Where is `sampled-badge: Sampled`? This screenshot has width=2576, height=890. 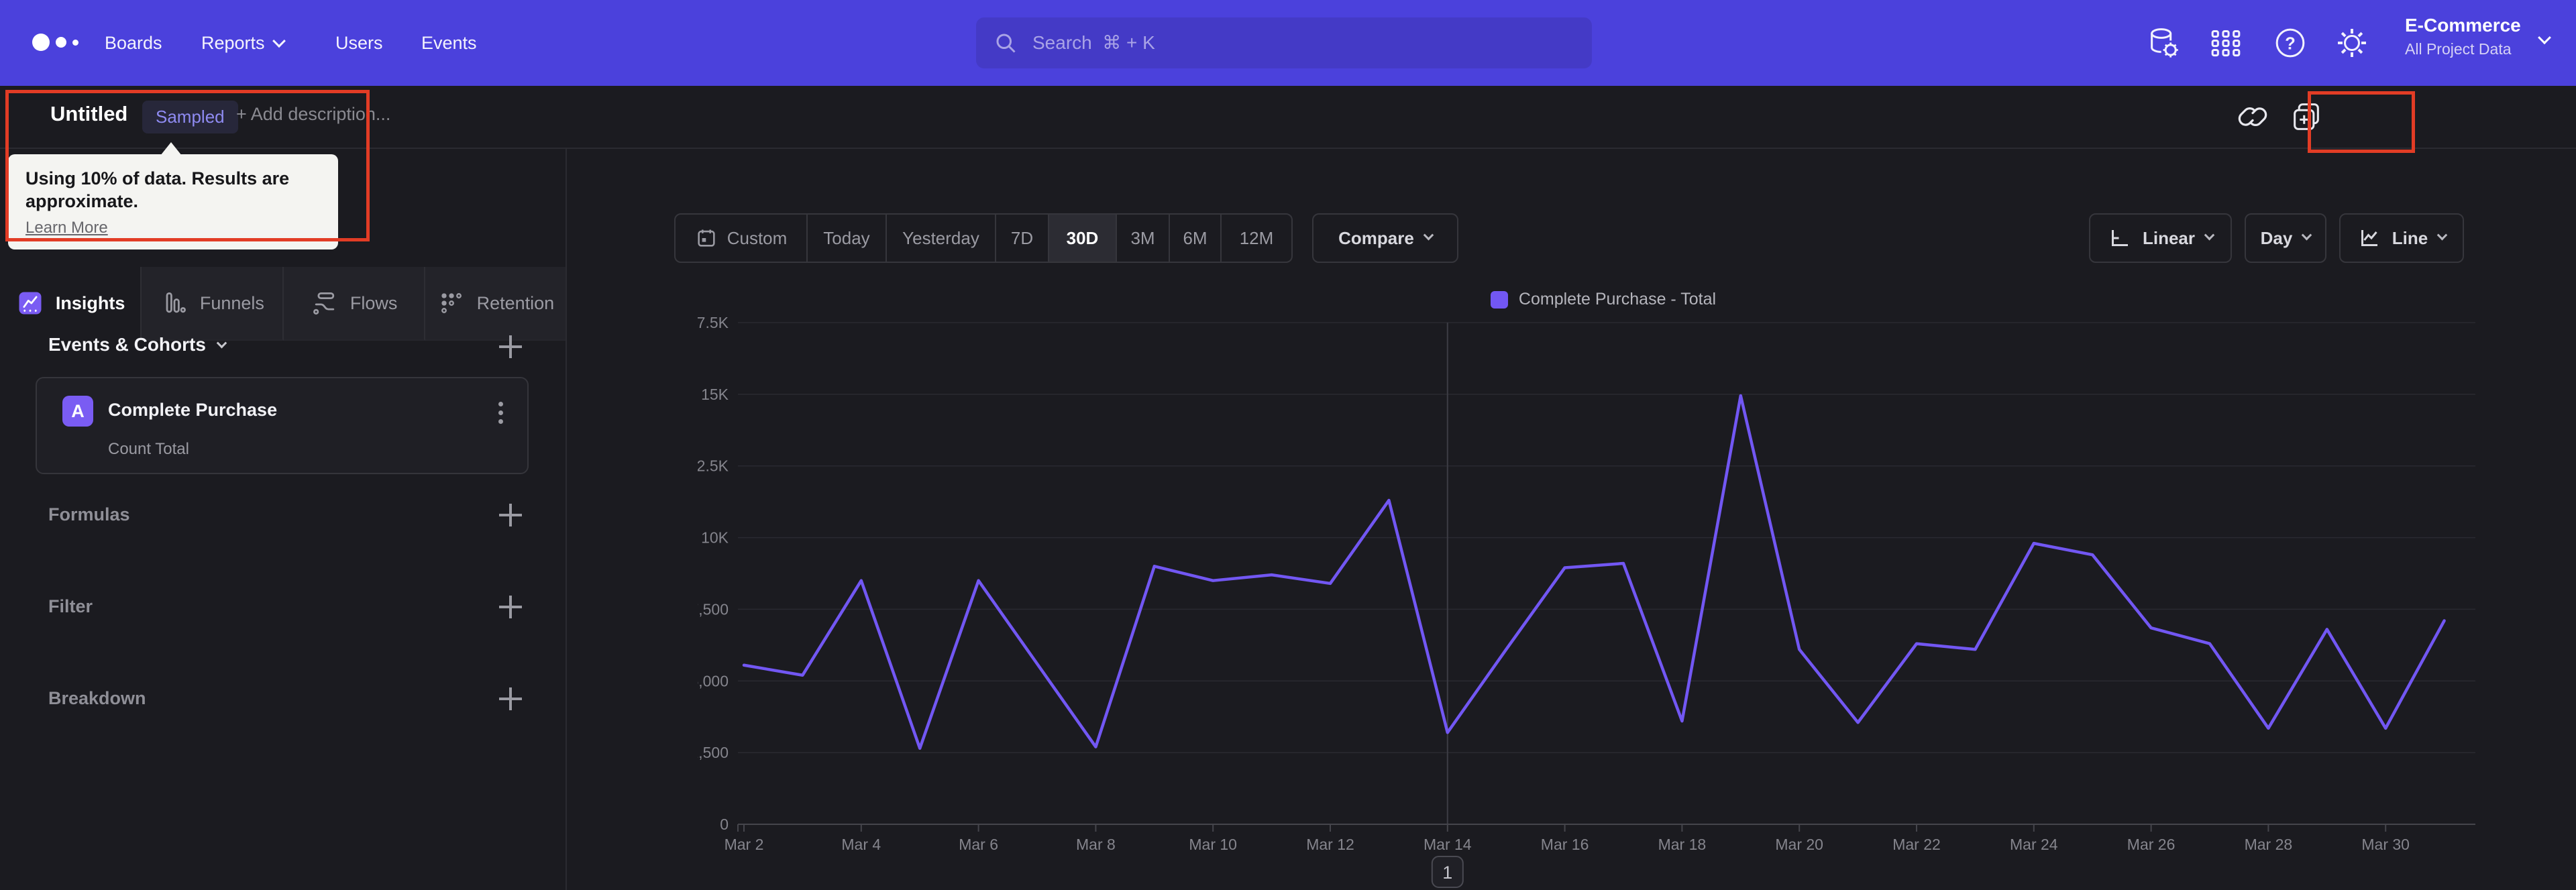 sampled-badge: Sampled is located at coordinates (190, 117).